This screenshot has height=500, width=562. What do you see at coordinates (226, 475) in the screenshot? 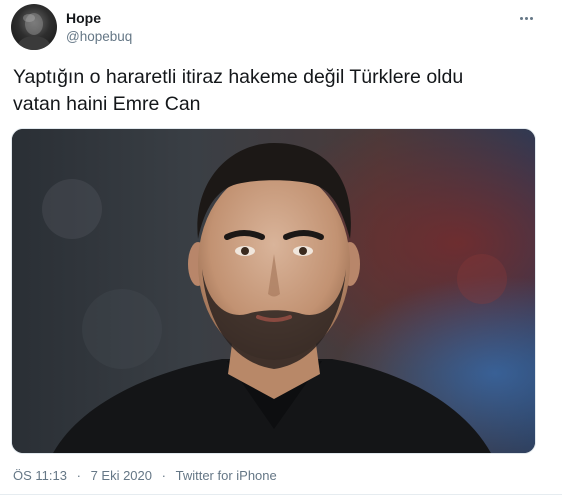
I see `tweet-source: Twitter for iPhone` at bounding box center [226, 475].